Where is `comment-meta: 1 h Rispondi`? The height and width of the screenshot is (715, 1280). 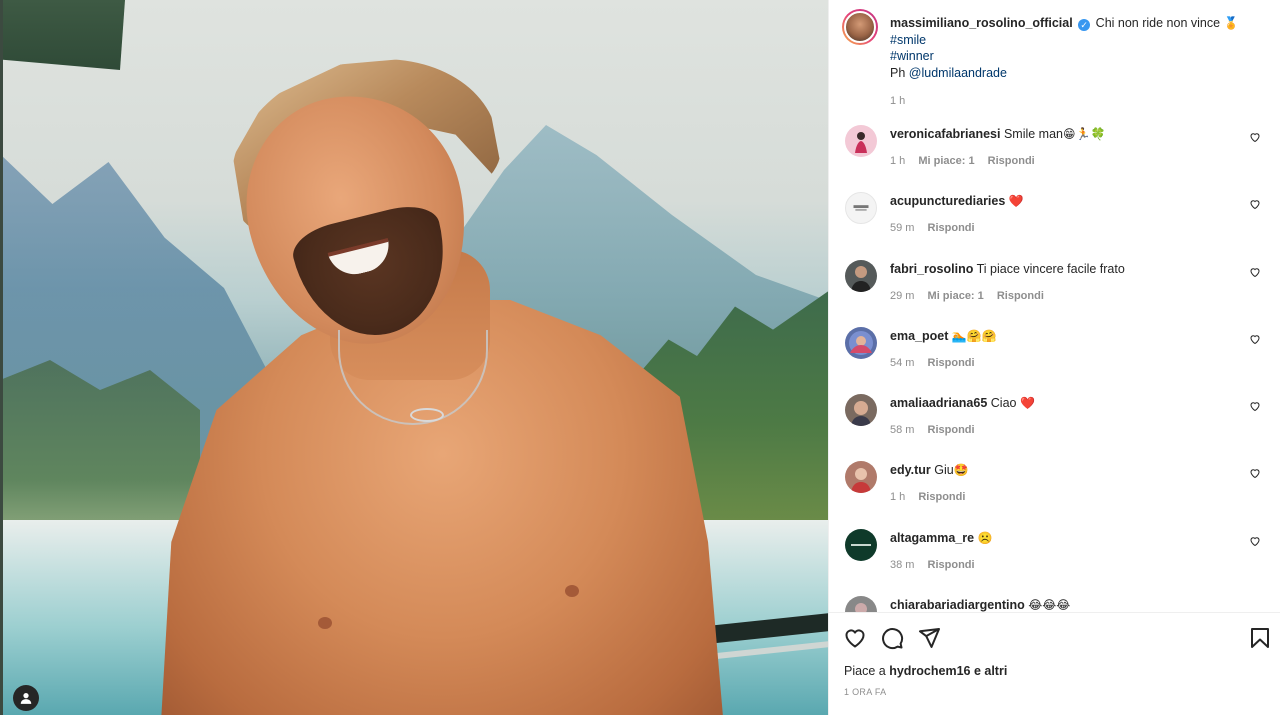
comment-meta: 1 h Rispondi is located at coordinates (932, 497).